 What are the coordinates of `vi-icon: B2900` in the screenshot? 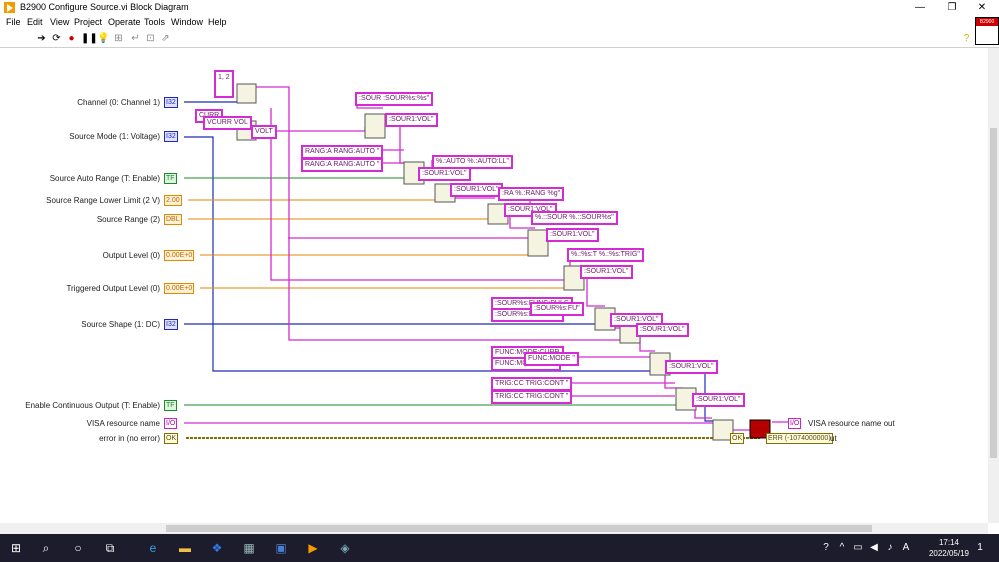 It's located at (987, 31).